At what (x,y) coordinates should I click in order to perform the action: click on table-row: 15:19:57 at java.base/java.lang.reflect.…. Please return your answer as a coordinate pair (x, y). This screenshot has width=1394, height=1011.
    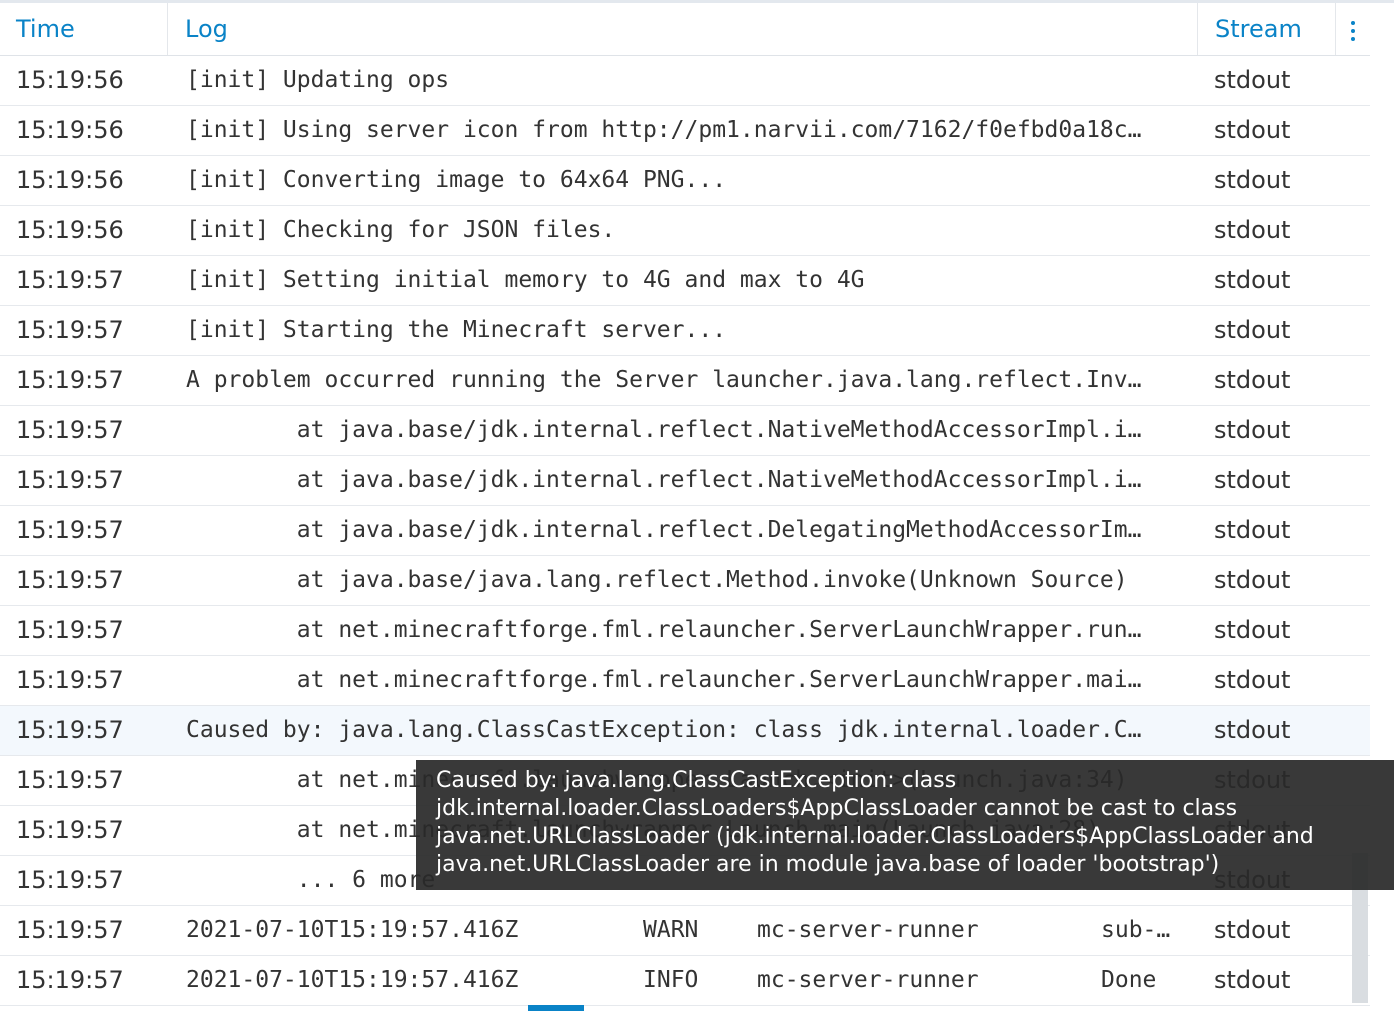
    Looking at the image, I should click on (685, 581).